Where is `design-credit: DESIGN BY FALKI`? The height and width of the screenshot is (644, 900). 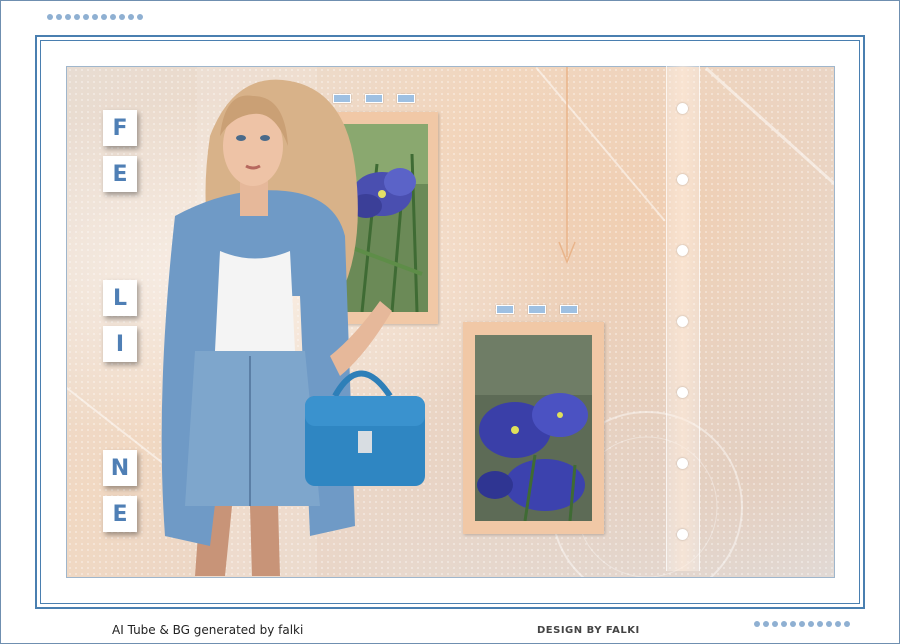 design-credit: DESIGN BY FALKI is located at coordinates (588, 630).